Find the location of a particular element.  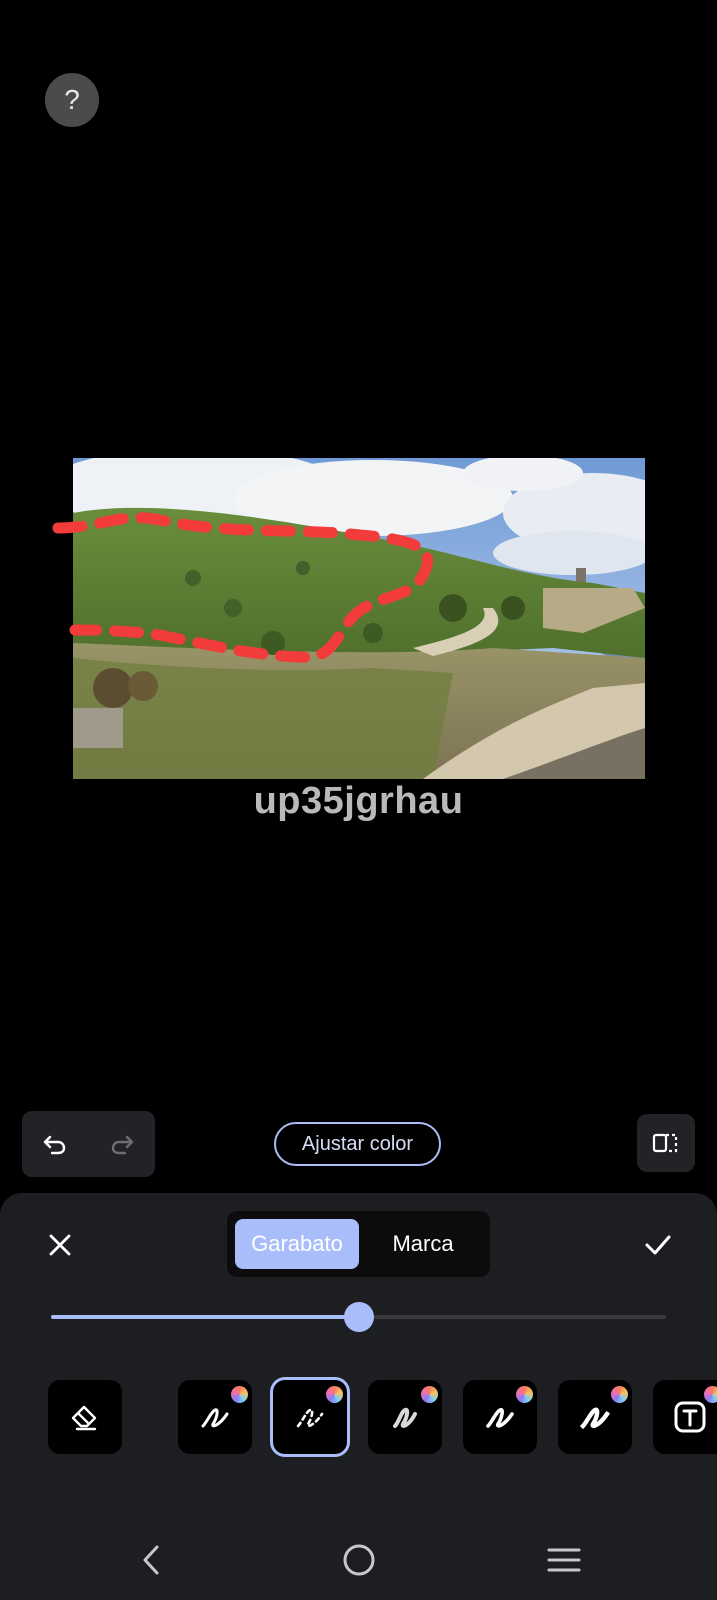

pen-solid-tool is located at coordinates (215, 1417).